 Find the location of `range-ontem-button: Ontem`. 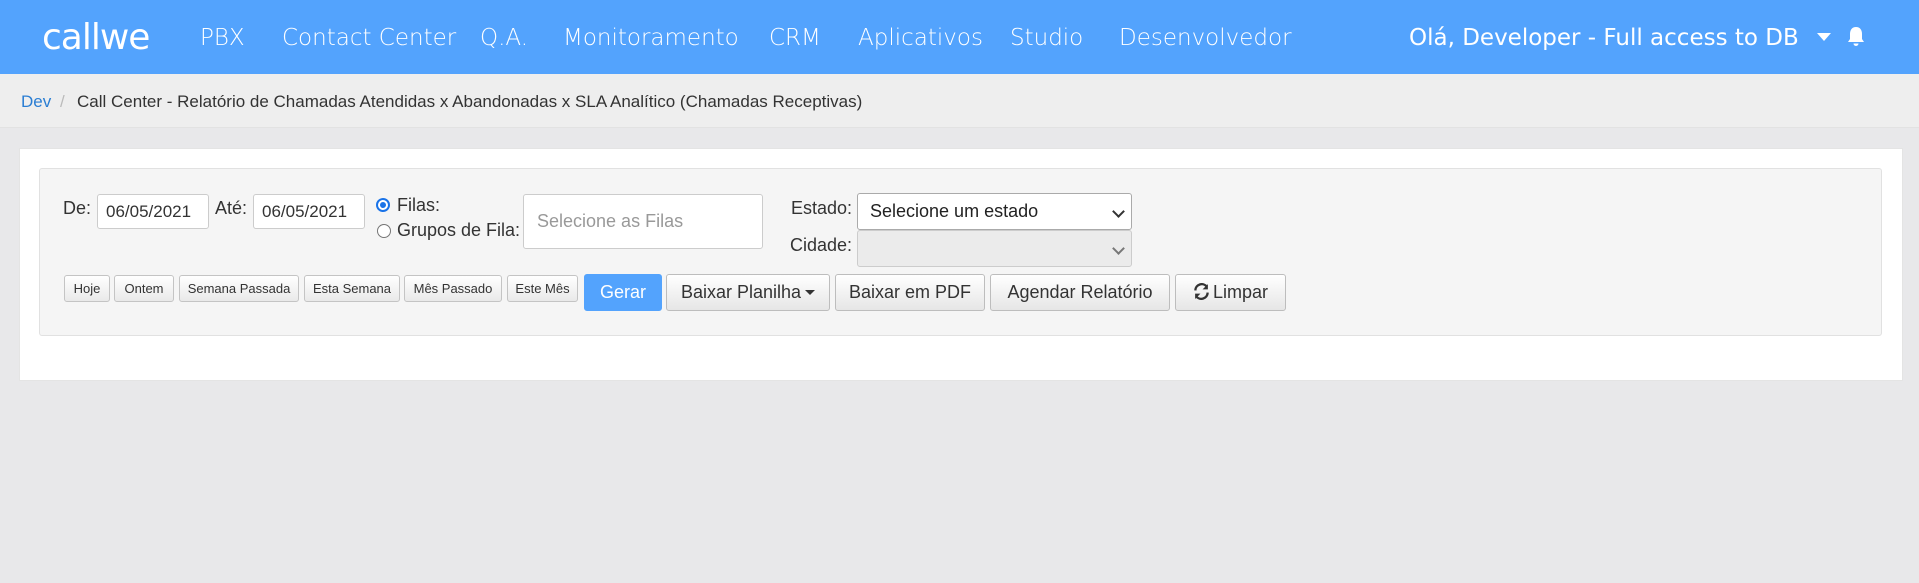

range-ontem-button: Ontem is located at coordinates (144, 288).